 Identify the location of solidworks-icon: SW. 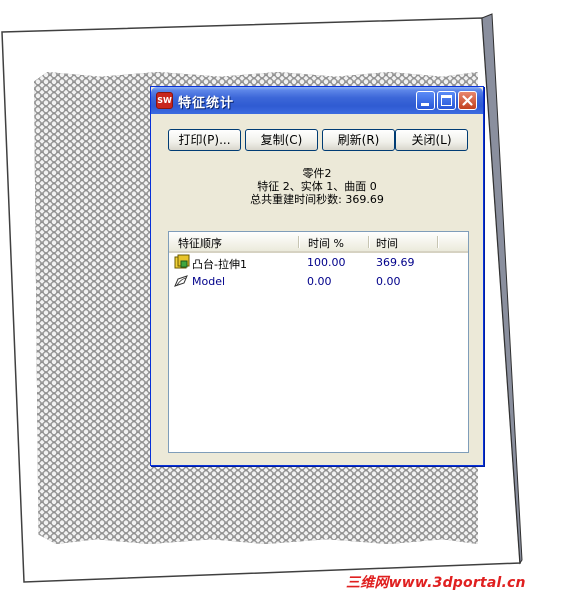
(164, 100).